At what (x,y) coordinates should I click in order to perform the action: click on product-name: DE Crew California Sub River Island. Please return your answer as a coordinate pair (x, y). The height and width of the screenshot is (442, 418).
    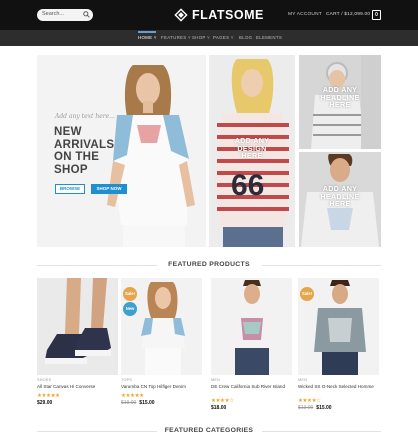
    Looking at the image, I should click on (251, 386).